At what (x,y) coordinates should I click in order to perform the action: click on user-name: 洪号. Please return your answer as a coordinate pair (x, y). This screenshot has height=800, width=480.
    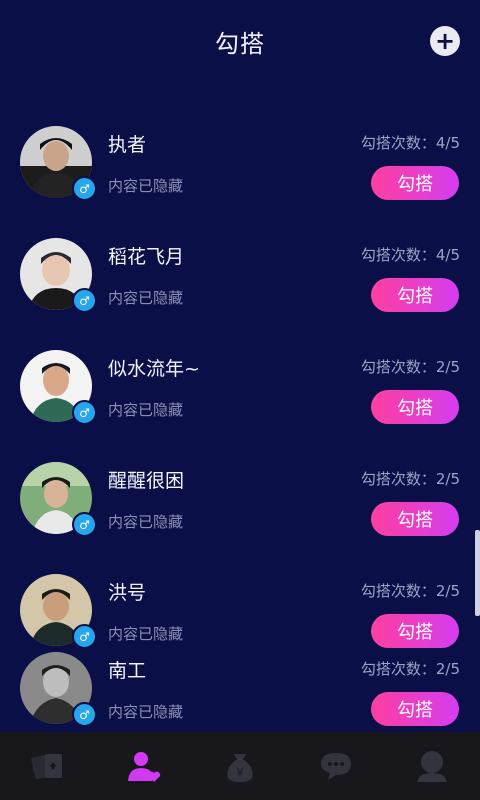
    Looking at the image, I should click on (127, 593).